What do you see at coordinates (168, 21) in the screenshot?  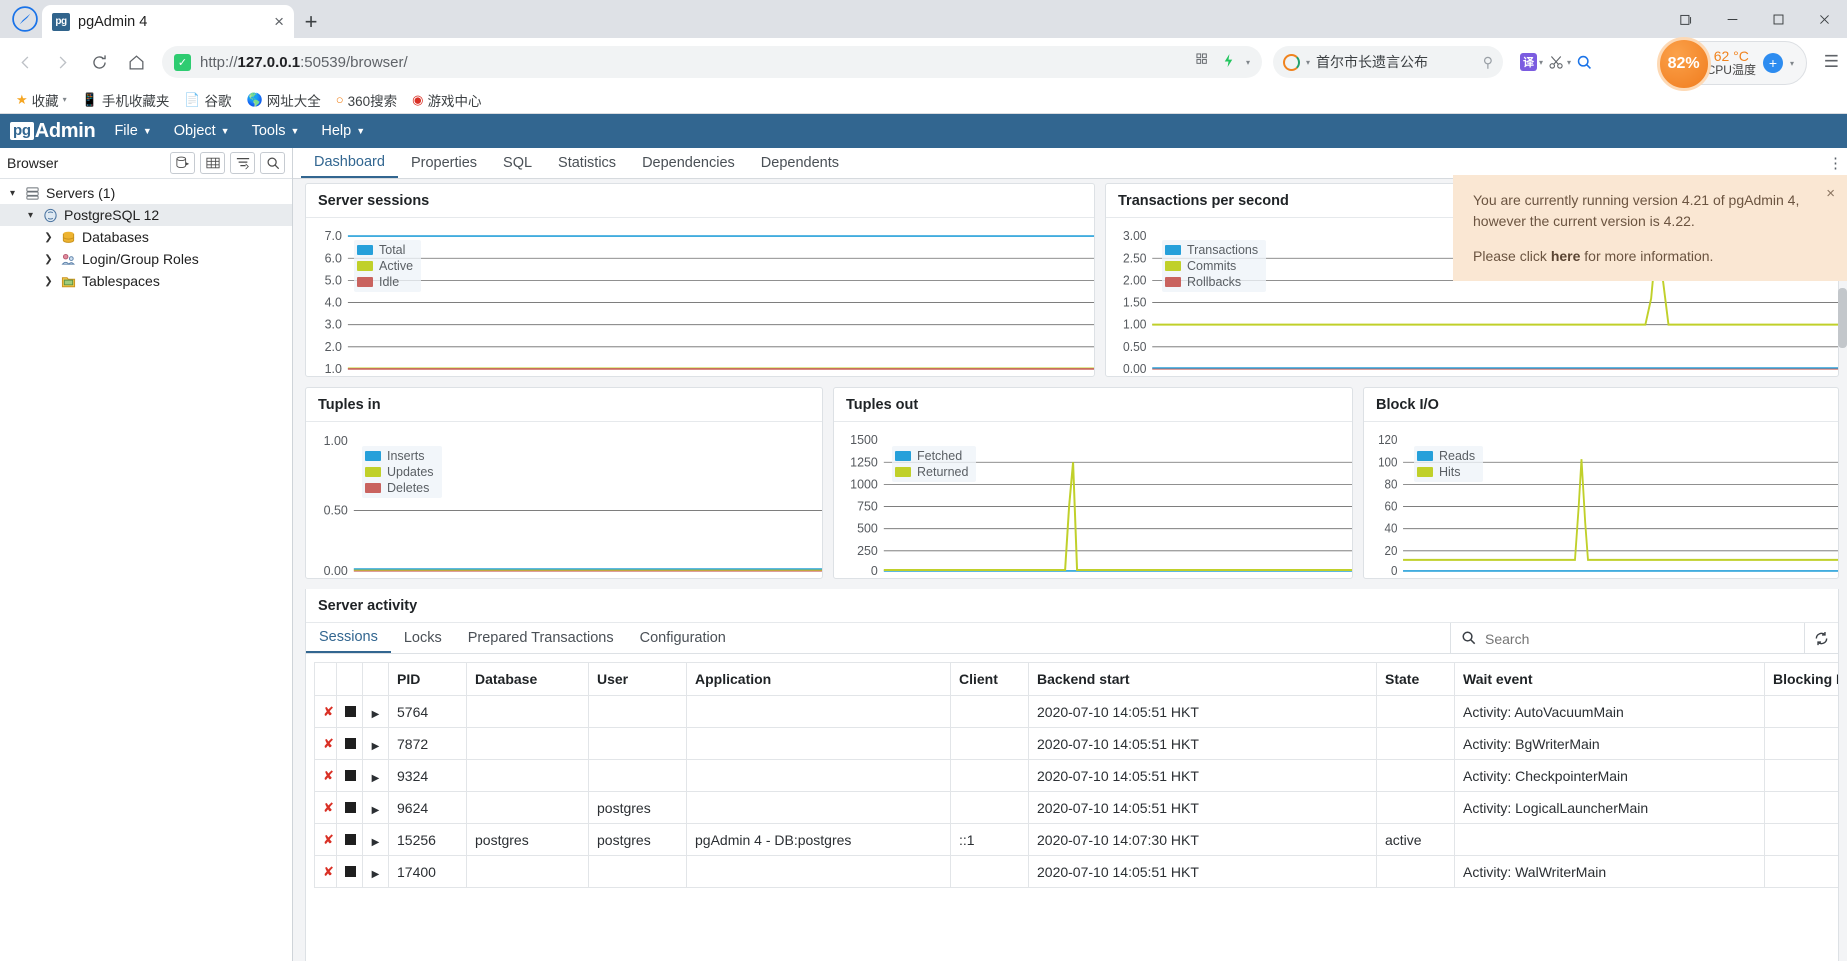 I see `browser-tab-pgadmin: pg pgAdmin 4 ×` at bounding box center [168, 21].